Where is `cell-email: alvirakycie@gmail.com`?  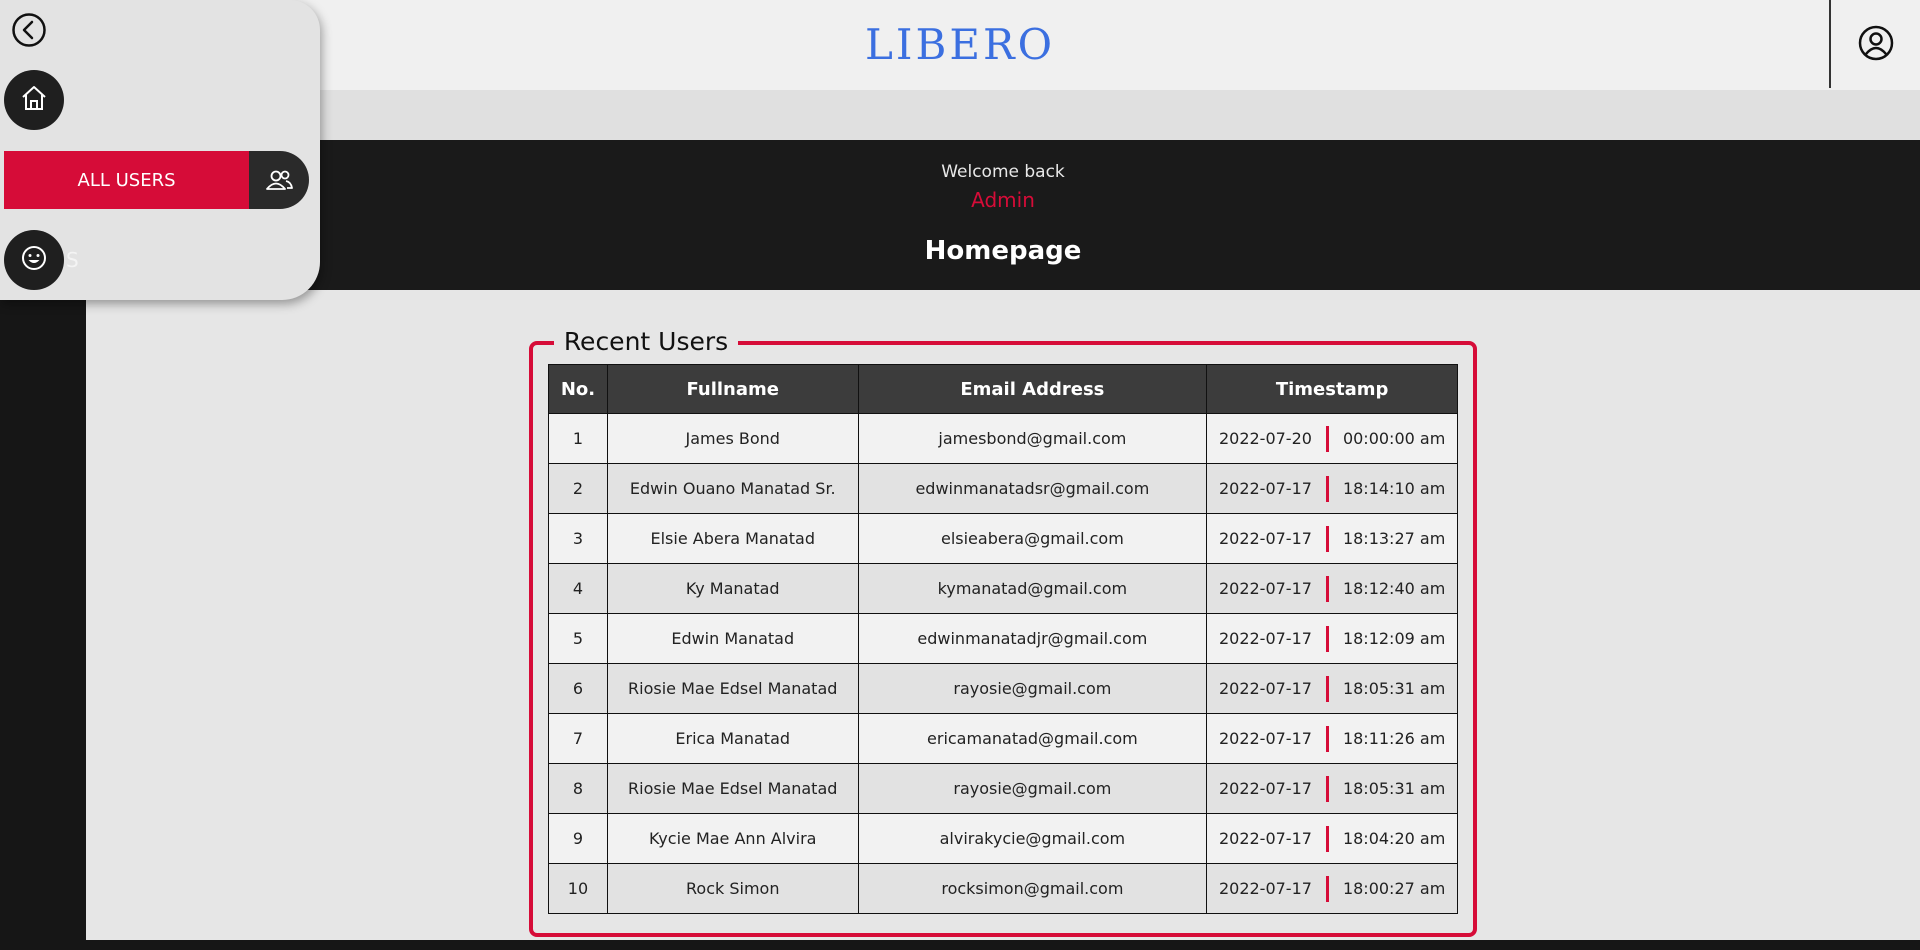 cell-email: alvirakycie@gmail.com is located at coordinates (1032, 838).